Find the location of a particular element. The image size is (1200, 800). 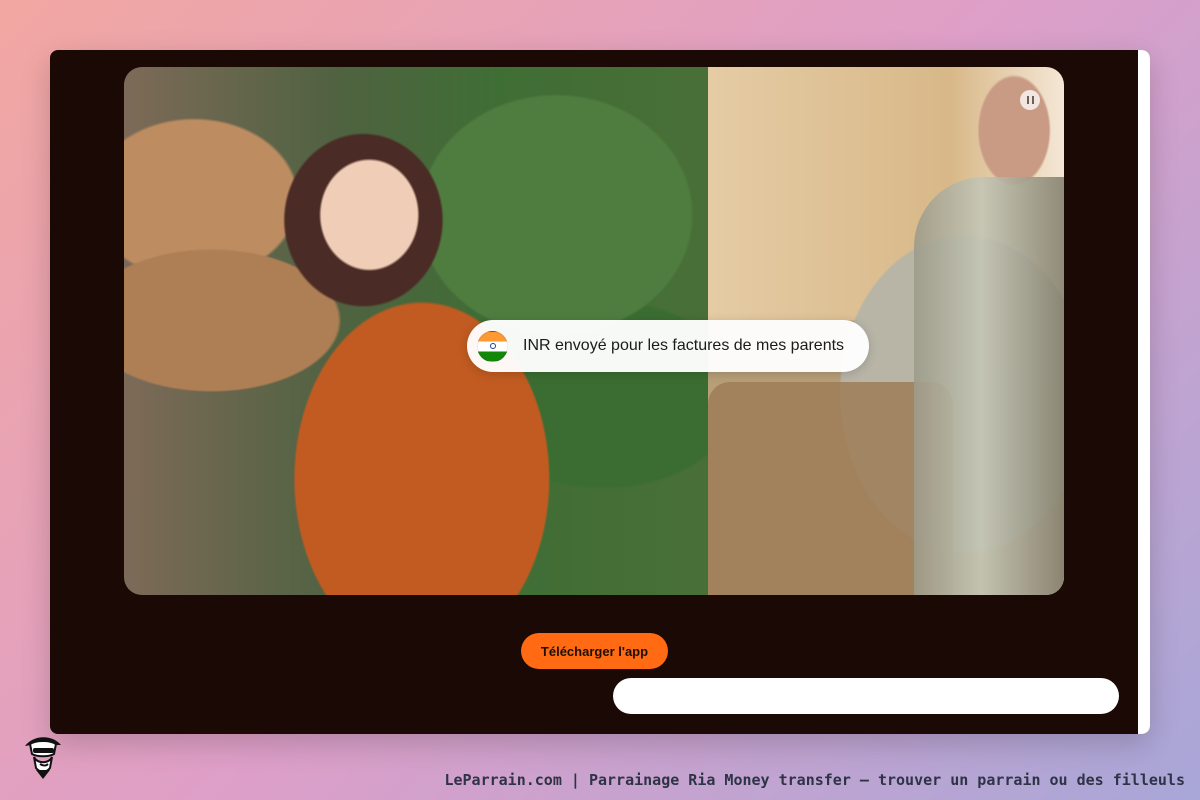

india-flag-icon is located at coordinates (492, 346).